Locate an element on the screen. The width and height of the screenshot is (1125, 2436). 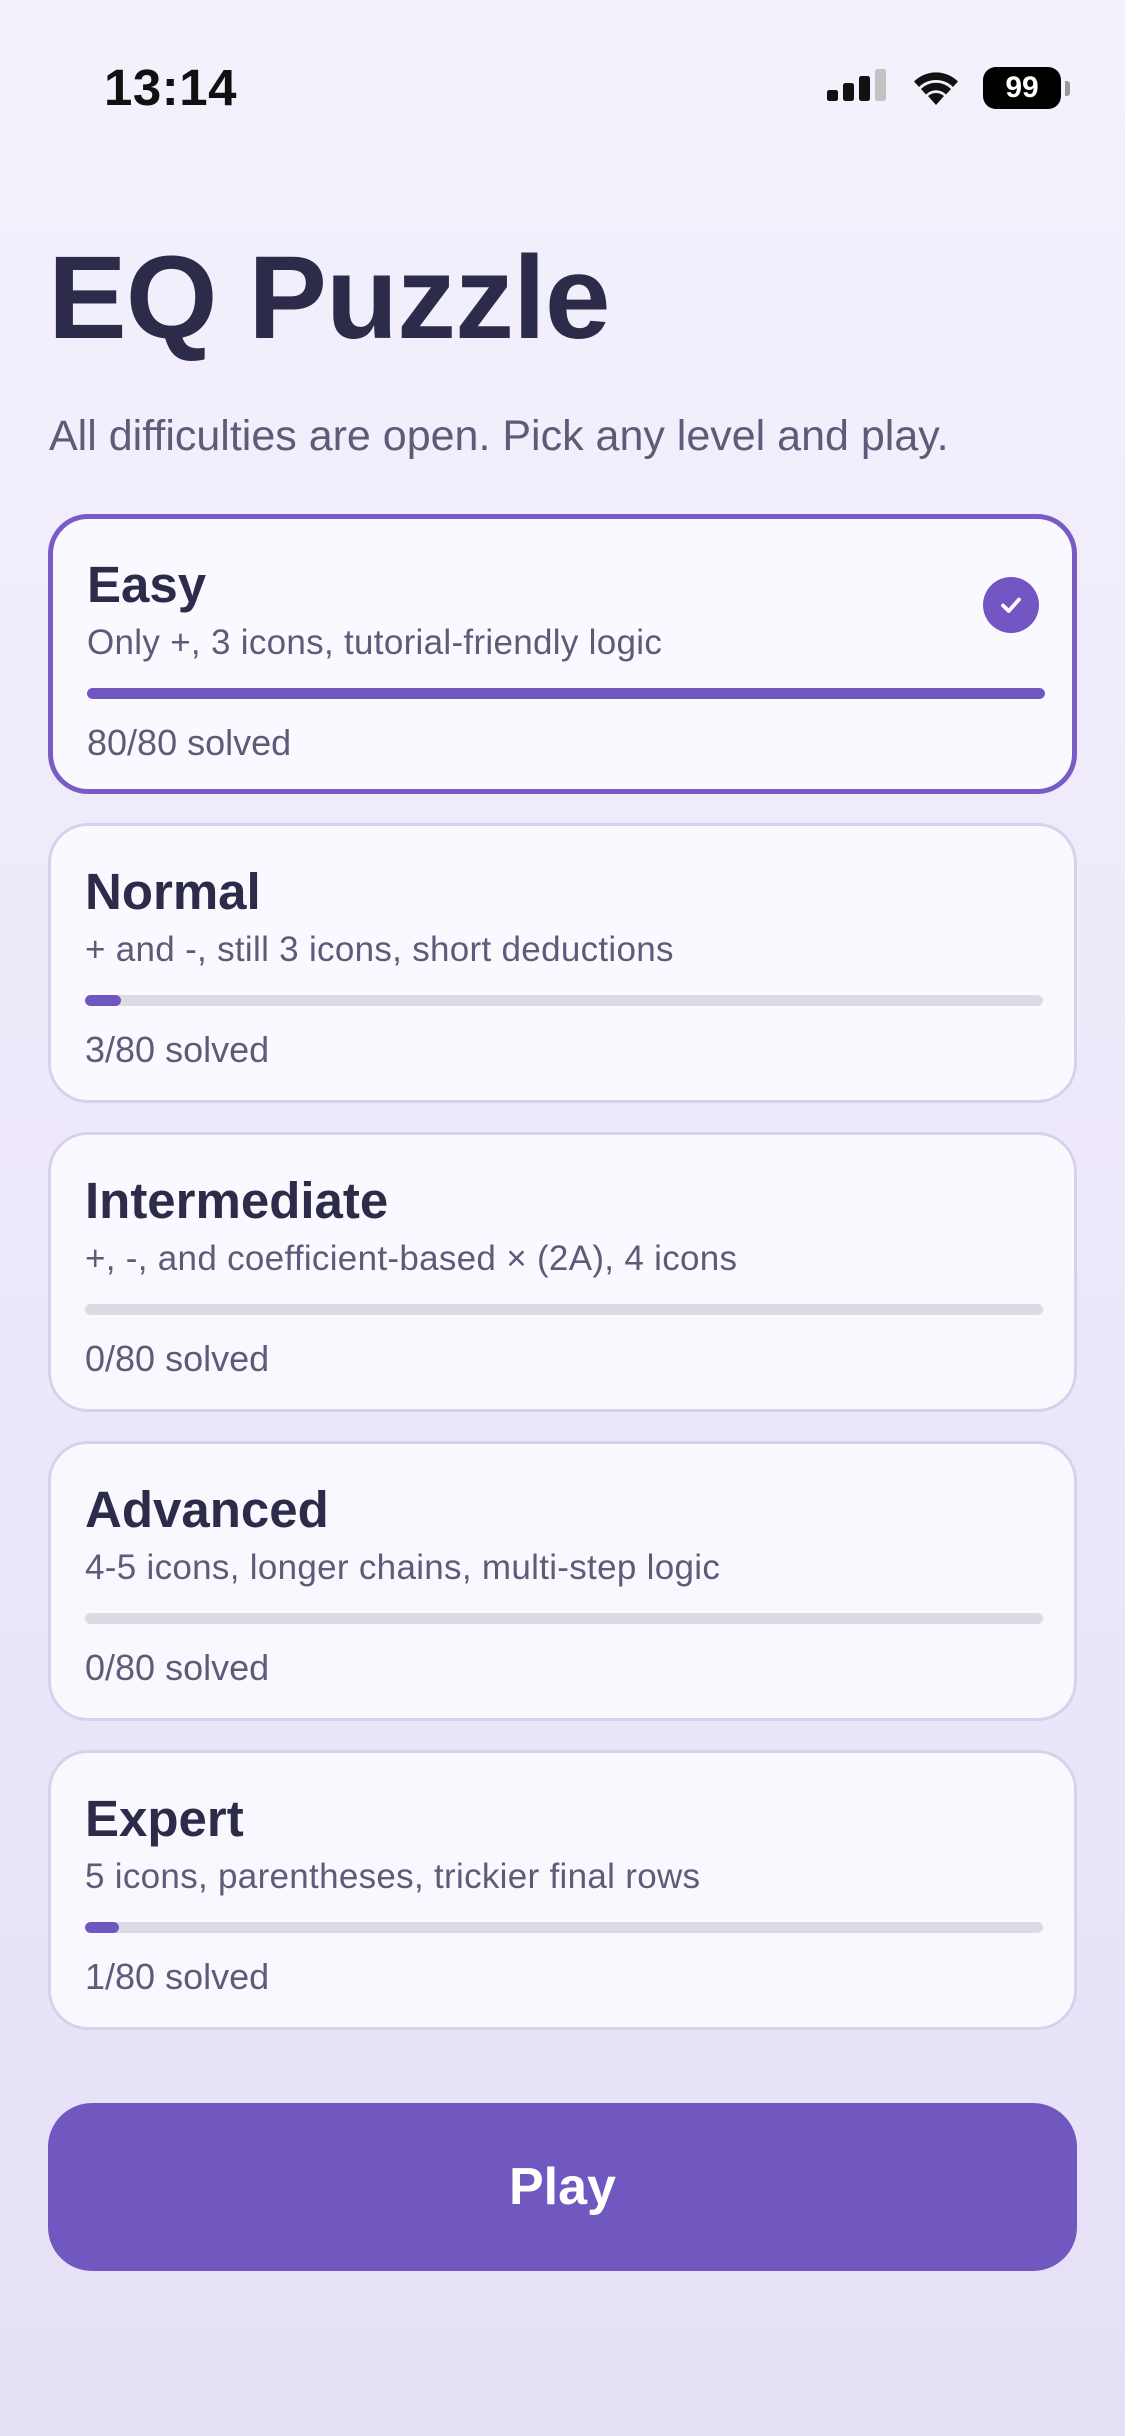
level-description: + and -, still 3 icons, short deductions is located at coordinates (379, 949).